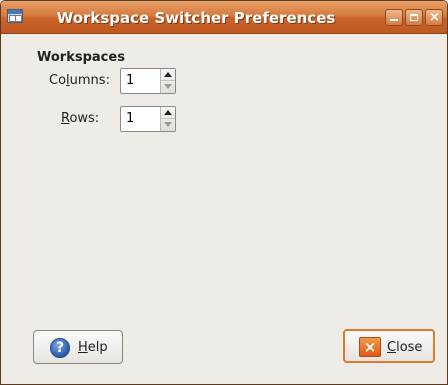 The height and width of the screenshot is (385, 448). Describe the element at coordinates (148, 119) in the screenshot. I see `rows-spinbutton: 1` at that location.